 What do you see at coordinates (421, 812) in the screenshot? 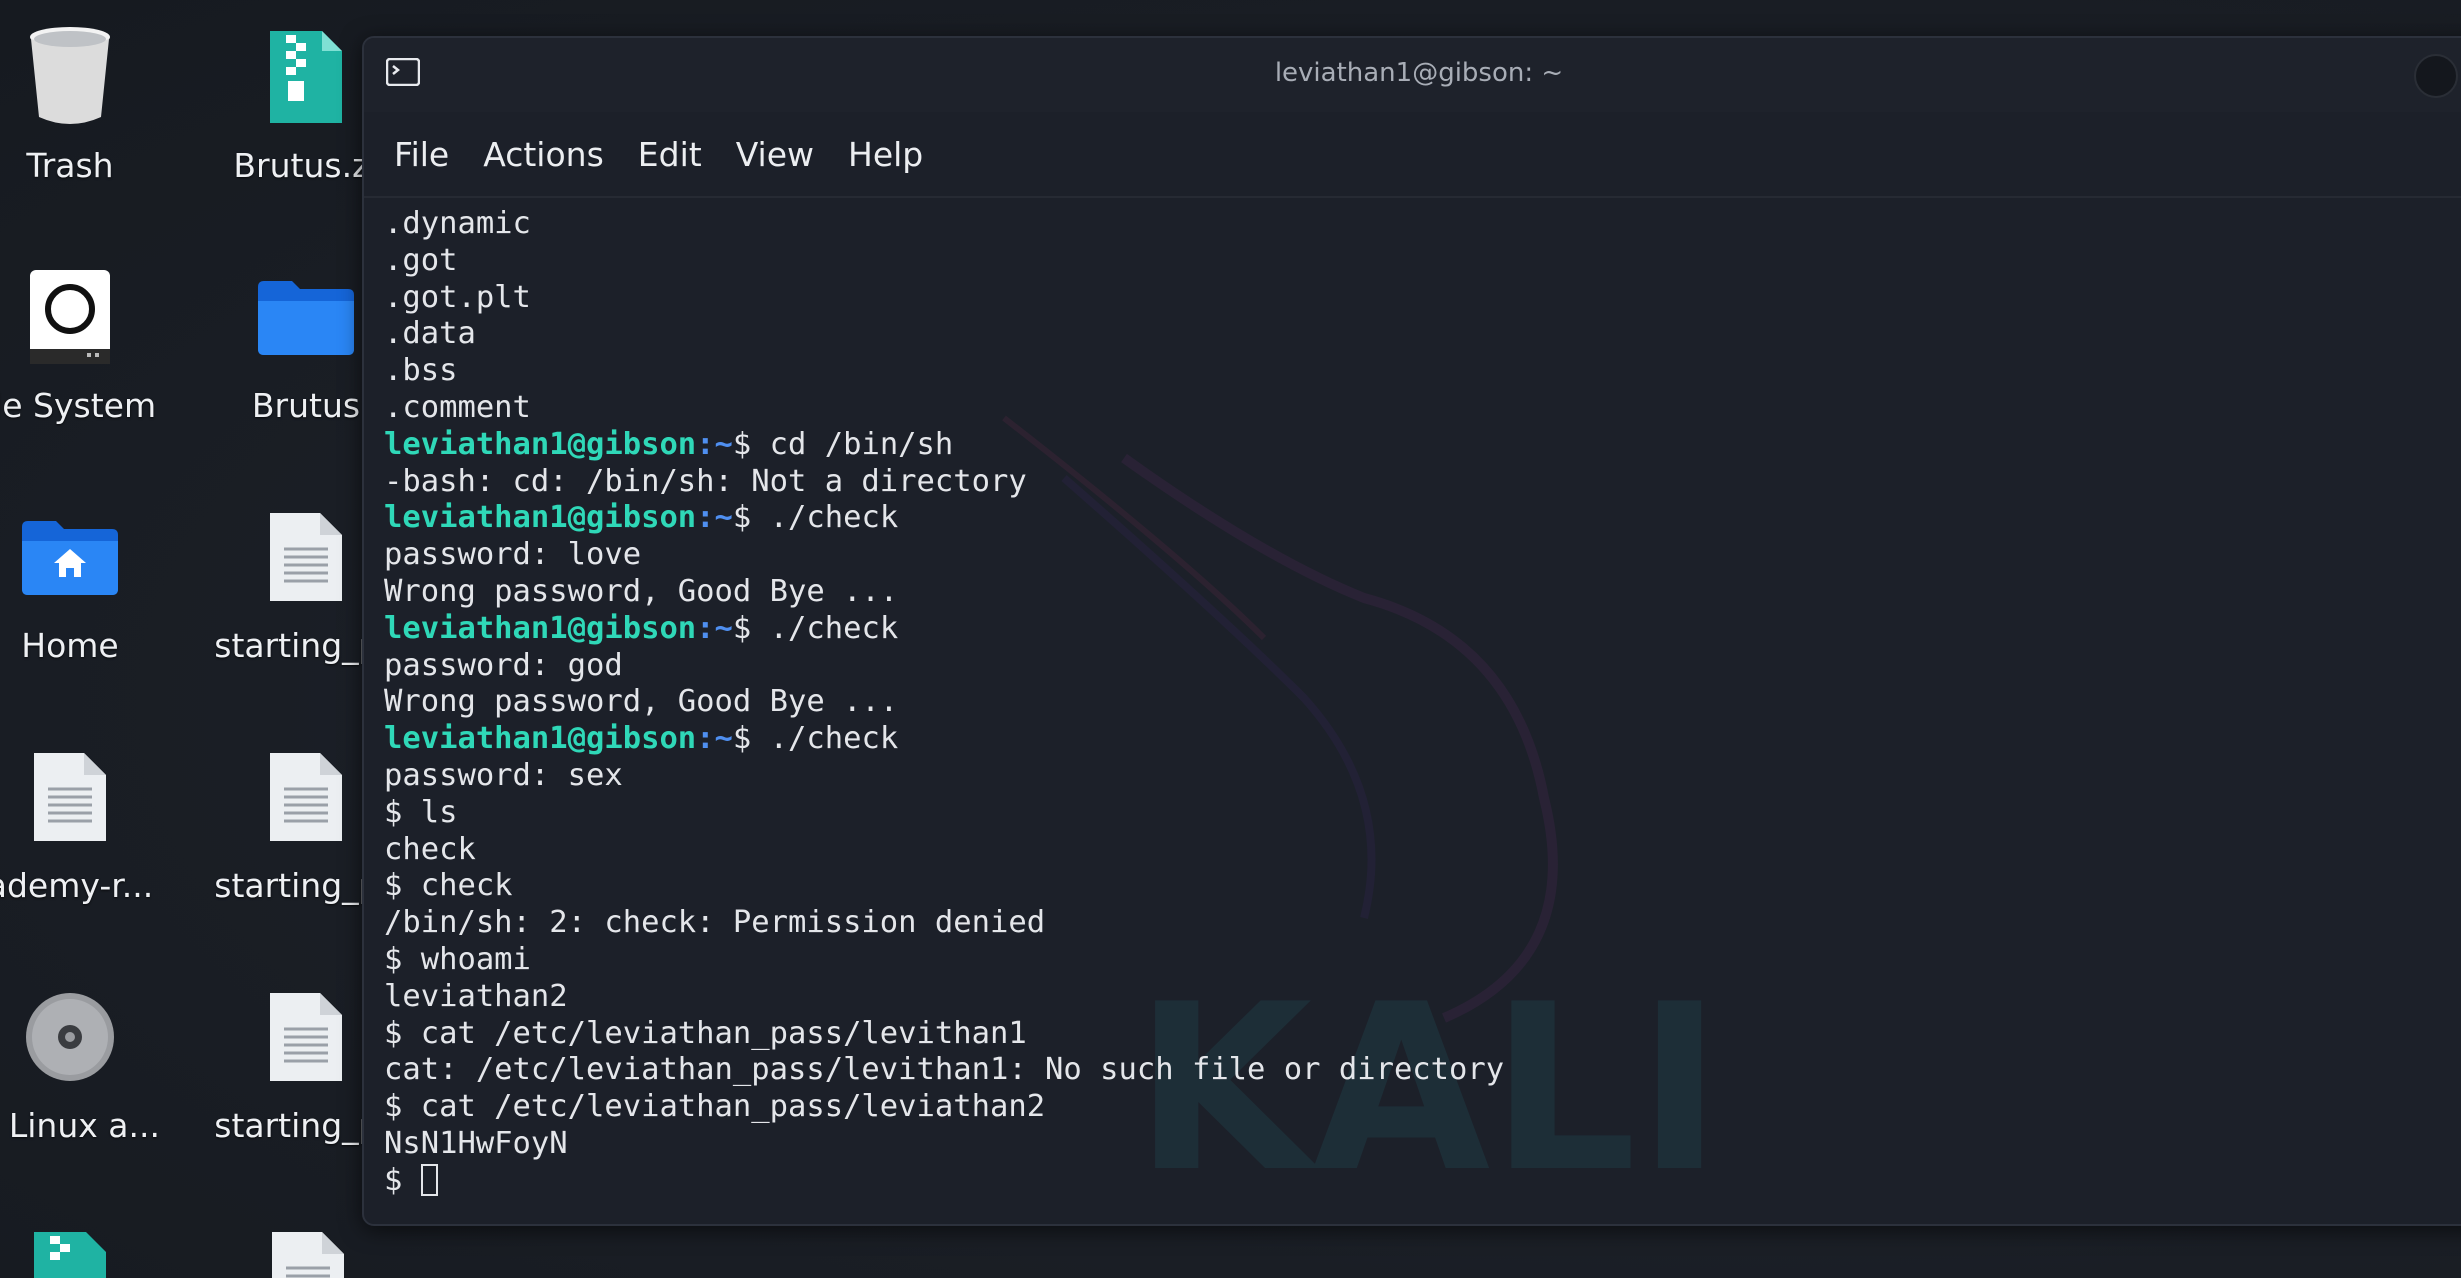
I see `output-text: $ ls` at bounding box center [421, 812].